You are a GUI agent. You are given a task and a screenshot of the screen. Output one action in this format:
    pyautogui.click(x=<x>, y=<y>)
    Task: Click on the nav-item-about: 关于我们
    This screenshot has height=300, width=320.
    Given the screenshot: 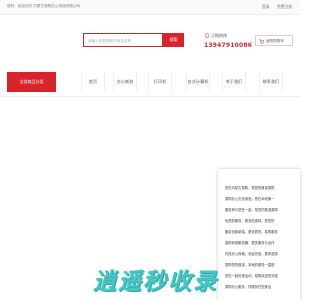 What is the action you would take?
    pyautogui.click(x=234, y=82)
    